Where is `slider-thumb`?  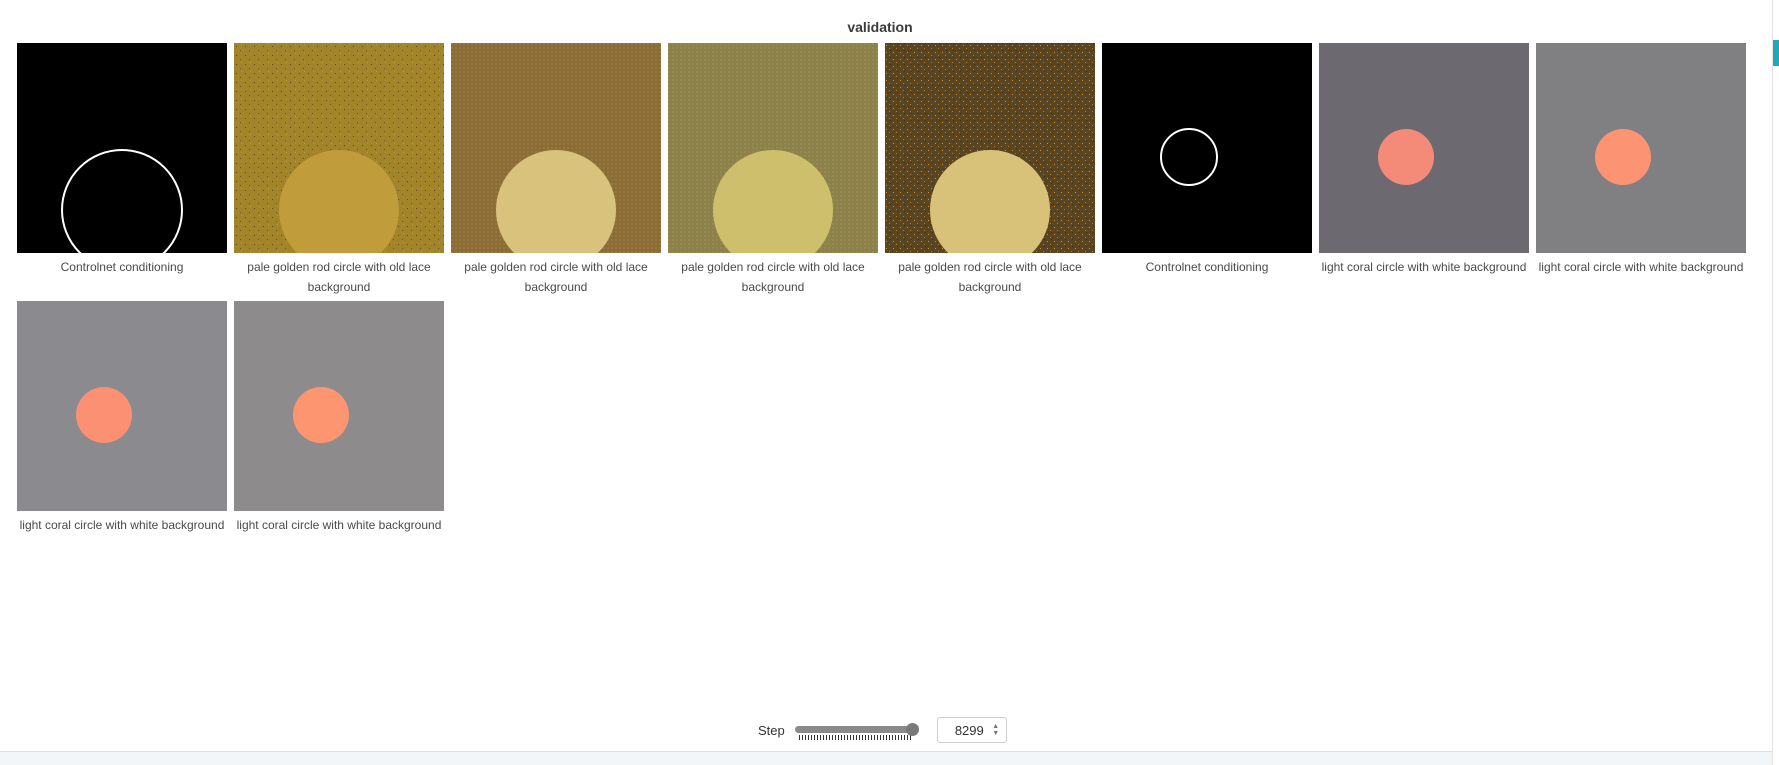 slider-thumb is located at coordinates (912, 729).